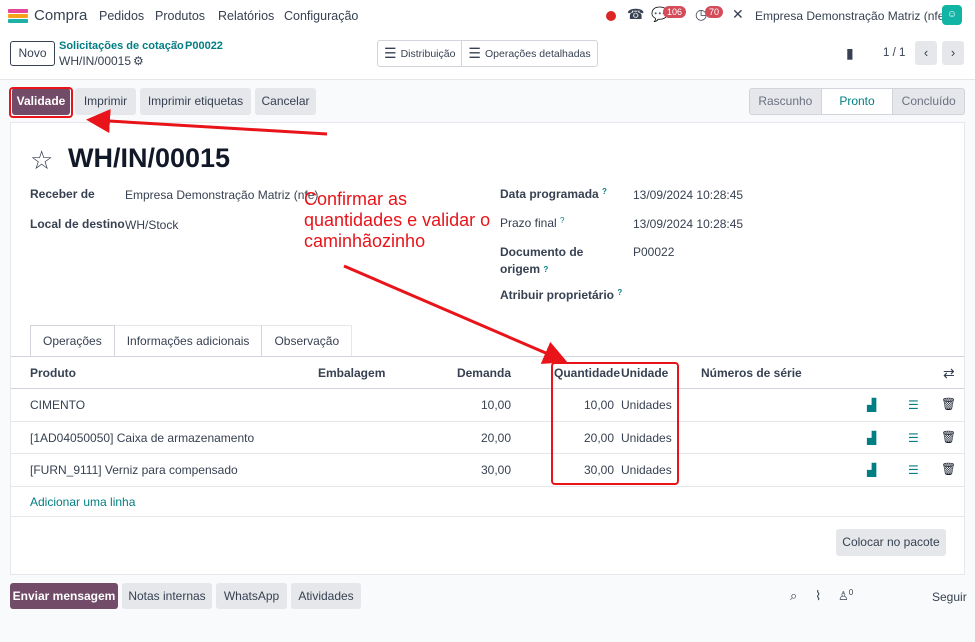 This screenshot has width=975, height=642. Describe the element at coordinates (751, 373) in the screenshot. I see `col-serials: Números de série` at that location.